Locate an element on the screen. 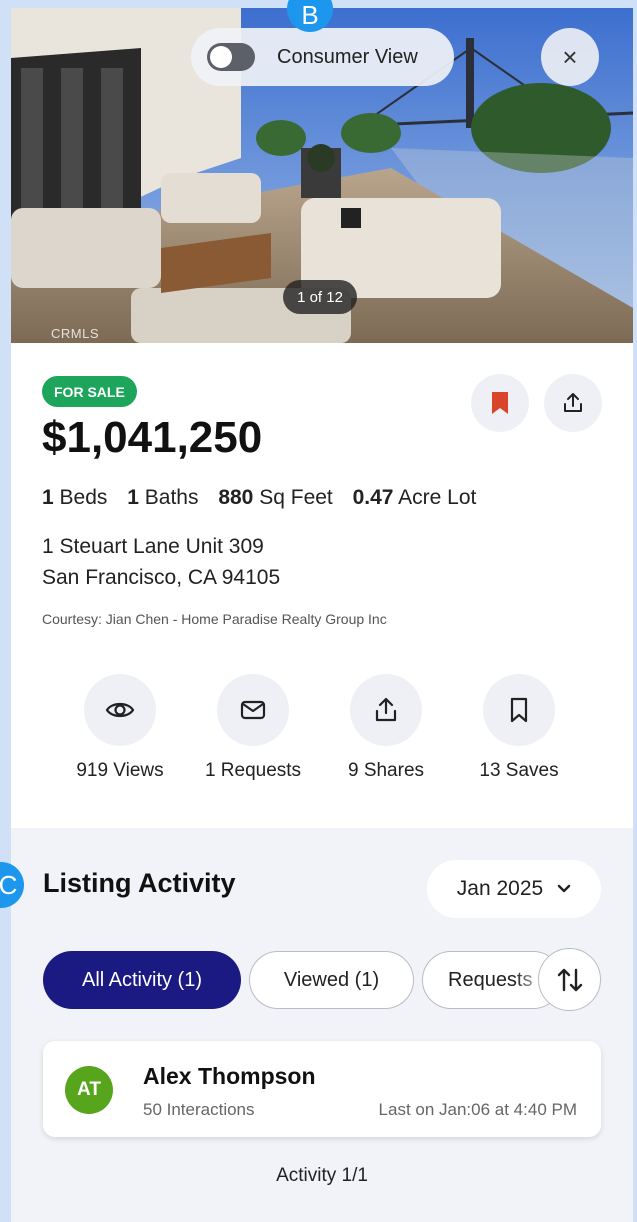 This screenshot has height=1222, width=637. chevron-down-icon is located at coordinates (564, 888).